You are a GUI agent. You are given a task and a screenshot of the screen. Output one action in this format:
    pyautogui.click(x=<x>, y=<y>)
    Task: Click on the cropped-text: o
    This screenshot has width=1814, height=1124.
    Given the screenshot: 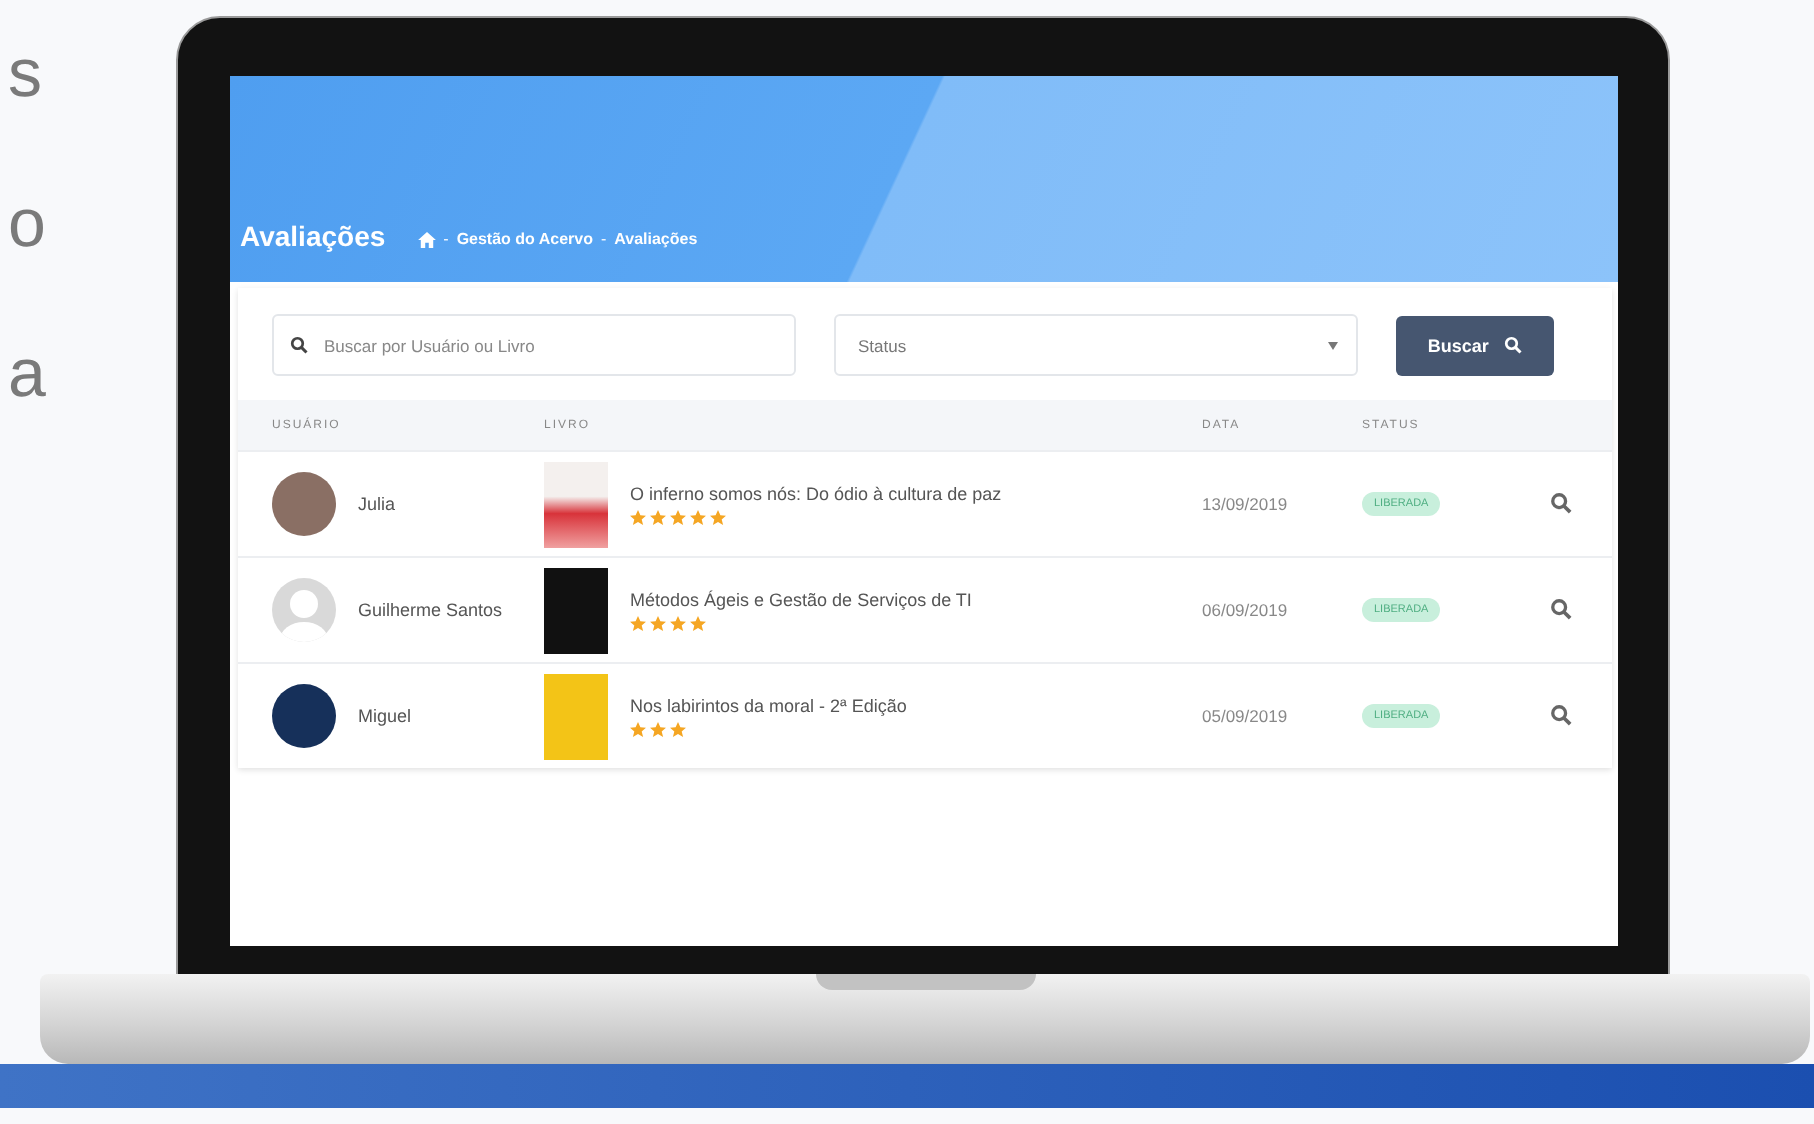 What is the action you would take?
    pyautogui.click(x=27, y=225)
    